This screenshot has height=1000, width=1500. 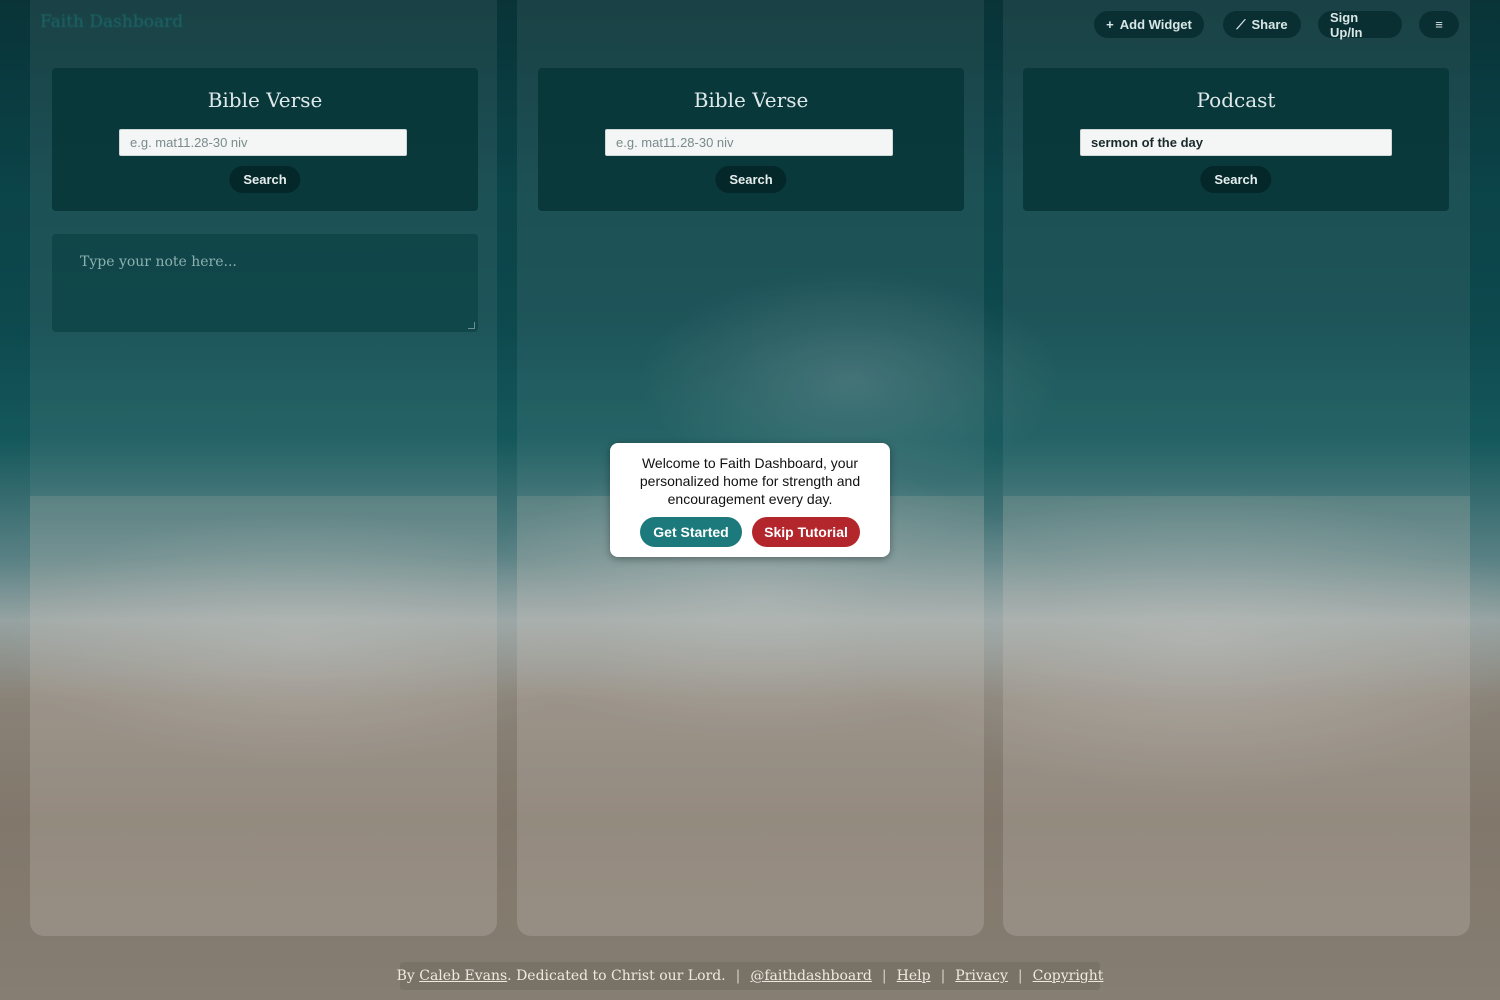 I want to click on hamburger-menu-icon: ≡, so click(x=1439, y=24).